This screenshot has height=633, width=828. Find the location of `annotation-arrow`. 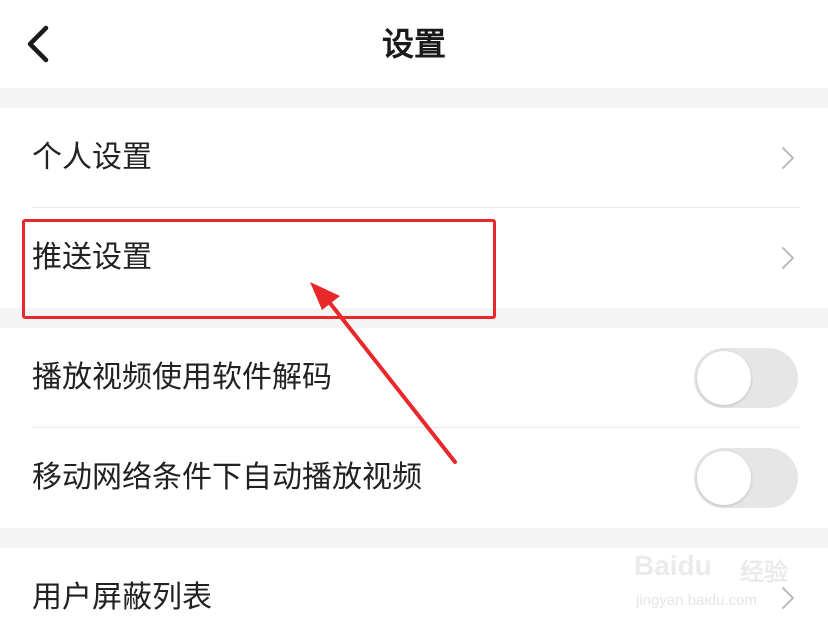

annotation-arrow is located at coordinates (383, 373).